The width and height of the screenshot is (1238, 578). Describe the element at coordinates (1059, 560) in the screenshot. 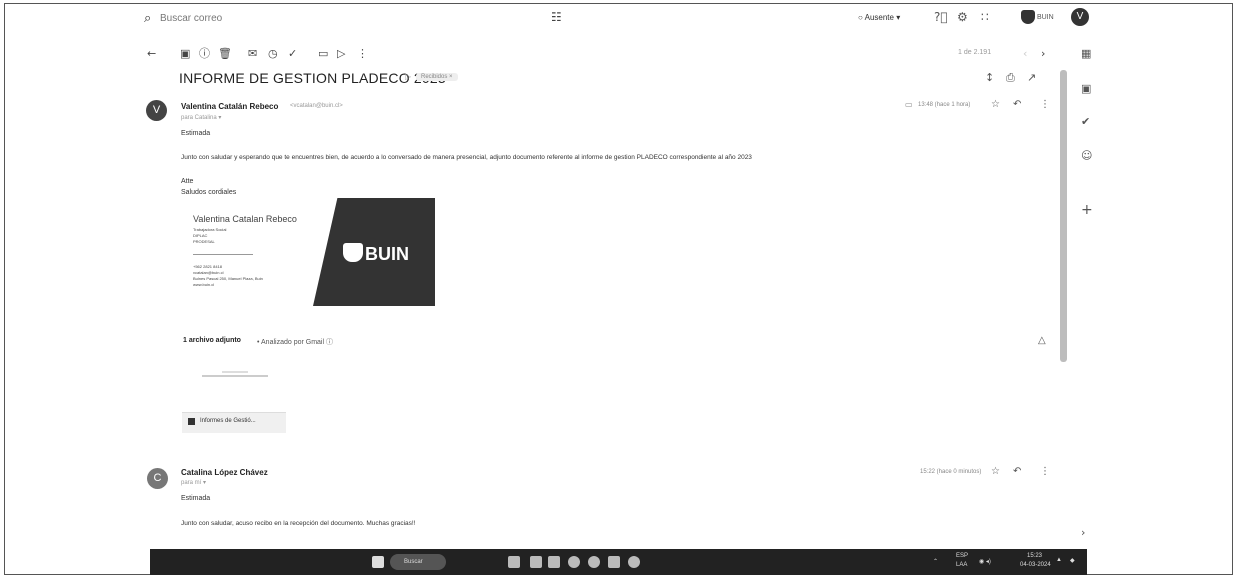

I see `notification-bell-icon: ▲` at that location.